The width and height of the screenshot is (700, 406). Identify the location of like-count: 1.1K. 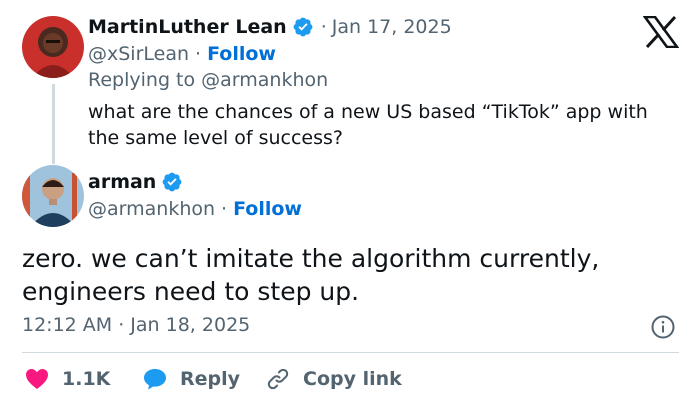
(86, 379).